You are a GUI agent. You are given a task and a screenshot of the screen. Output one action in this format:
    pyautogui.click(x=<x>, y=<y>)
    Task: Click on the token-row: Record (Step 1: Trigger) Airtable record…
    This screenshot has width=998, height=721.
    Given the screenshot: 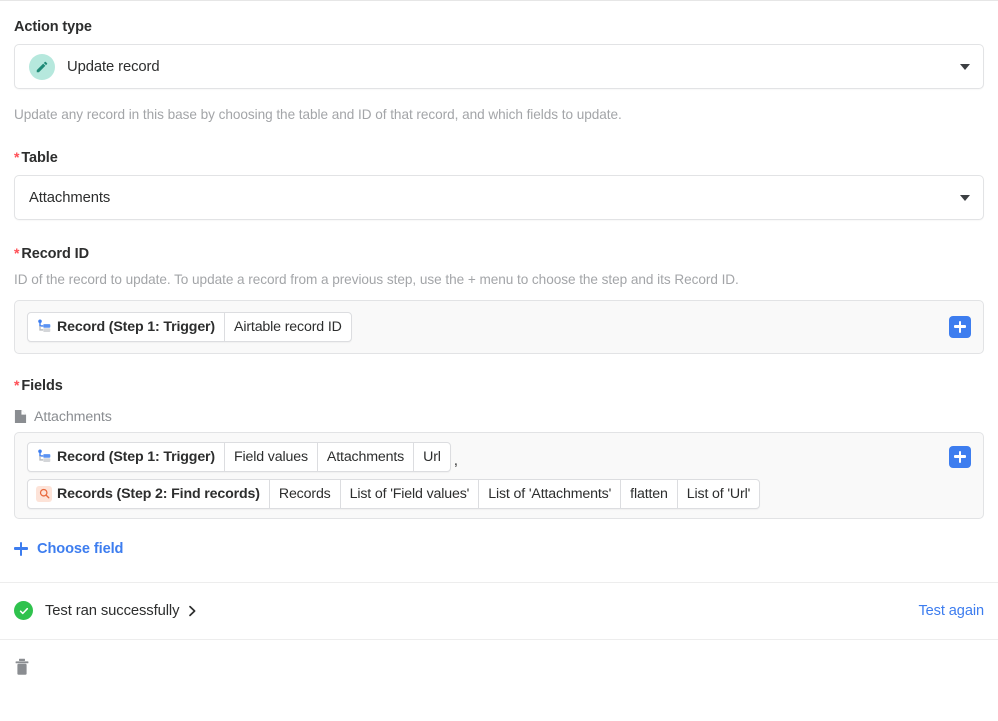 What is the action you would take?
    pyautogui.click(x=189, y=326)
    